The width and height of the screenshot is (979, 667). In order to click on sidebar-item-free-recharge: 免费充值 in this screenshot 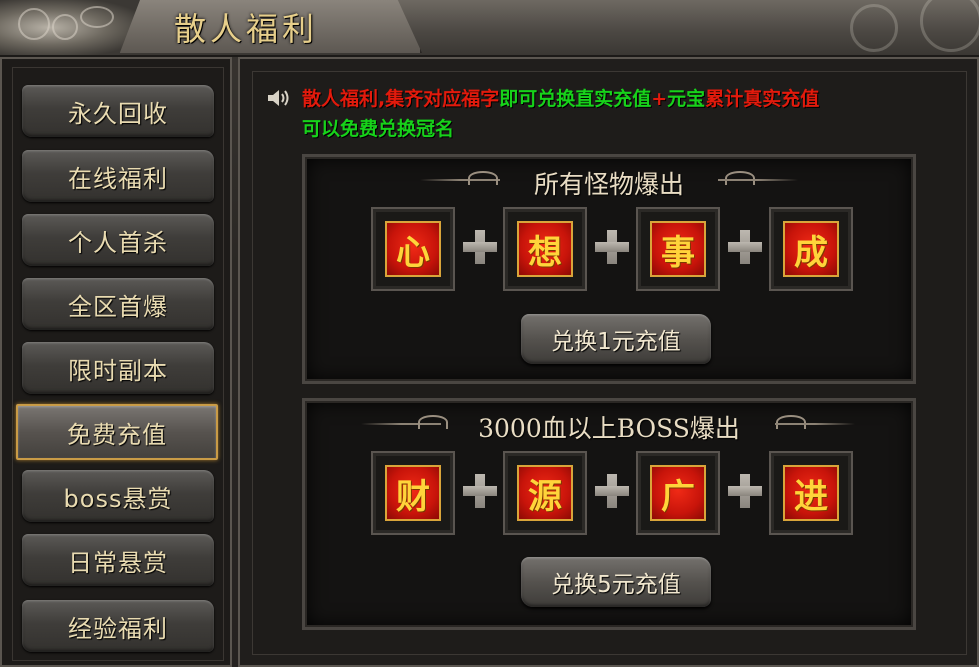, I will do `click(117, 432)`.